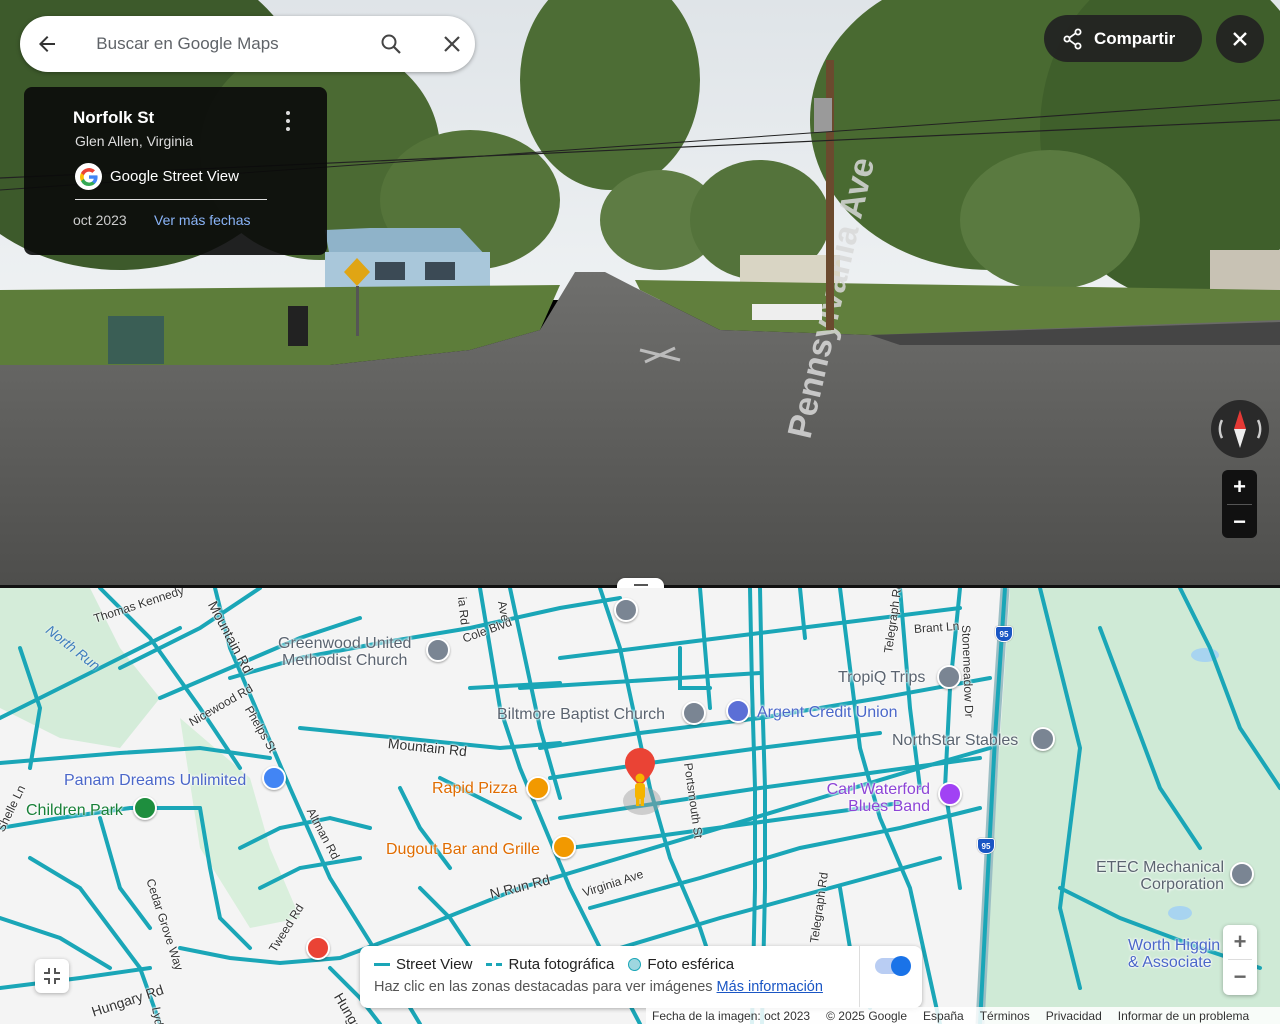 The width and height of the screenshot is (1280, 1024). I want to click on collapse-map-button, so click(52, 976).